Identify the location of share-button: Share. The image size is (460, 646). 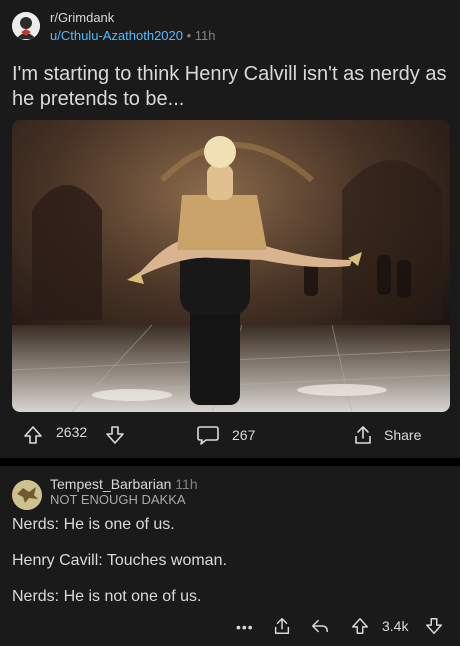
(386, 435).